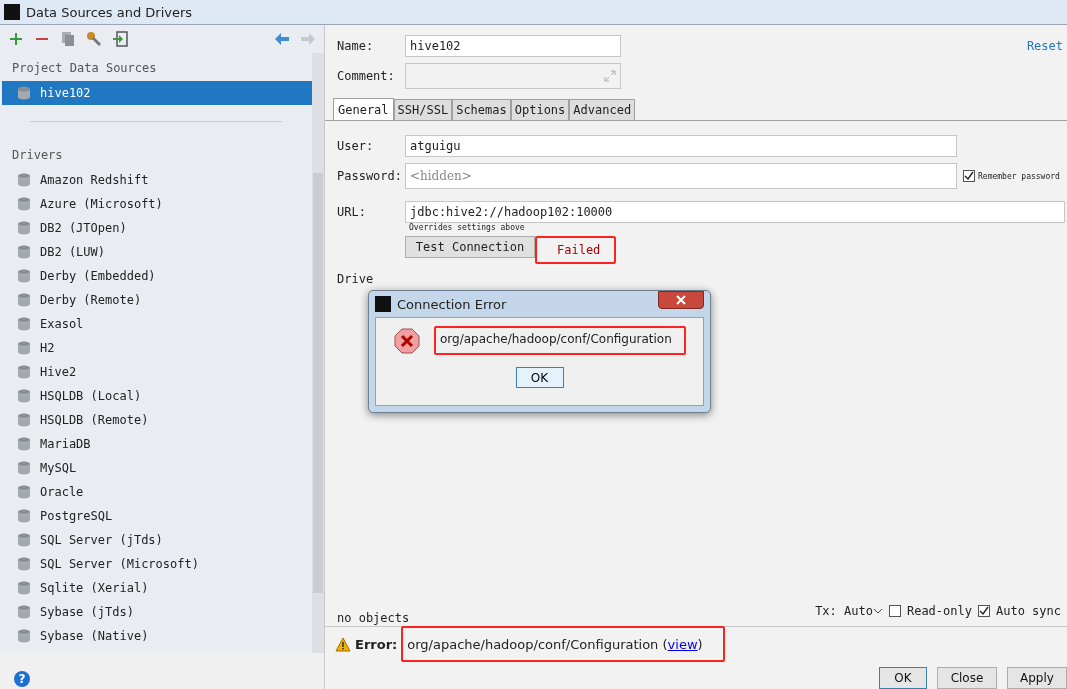 The height and width of the screenshot is (689, 1067). Describe the element at coordinates (22, 679) in the screenshot. I see `help-icon: ?` at that location.